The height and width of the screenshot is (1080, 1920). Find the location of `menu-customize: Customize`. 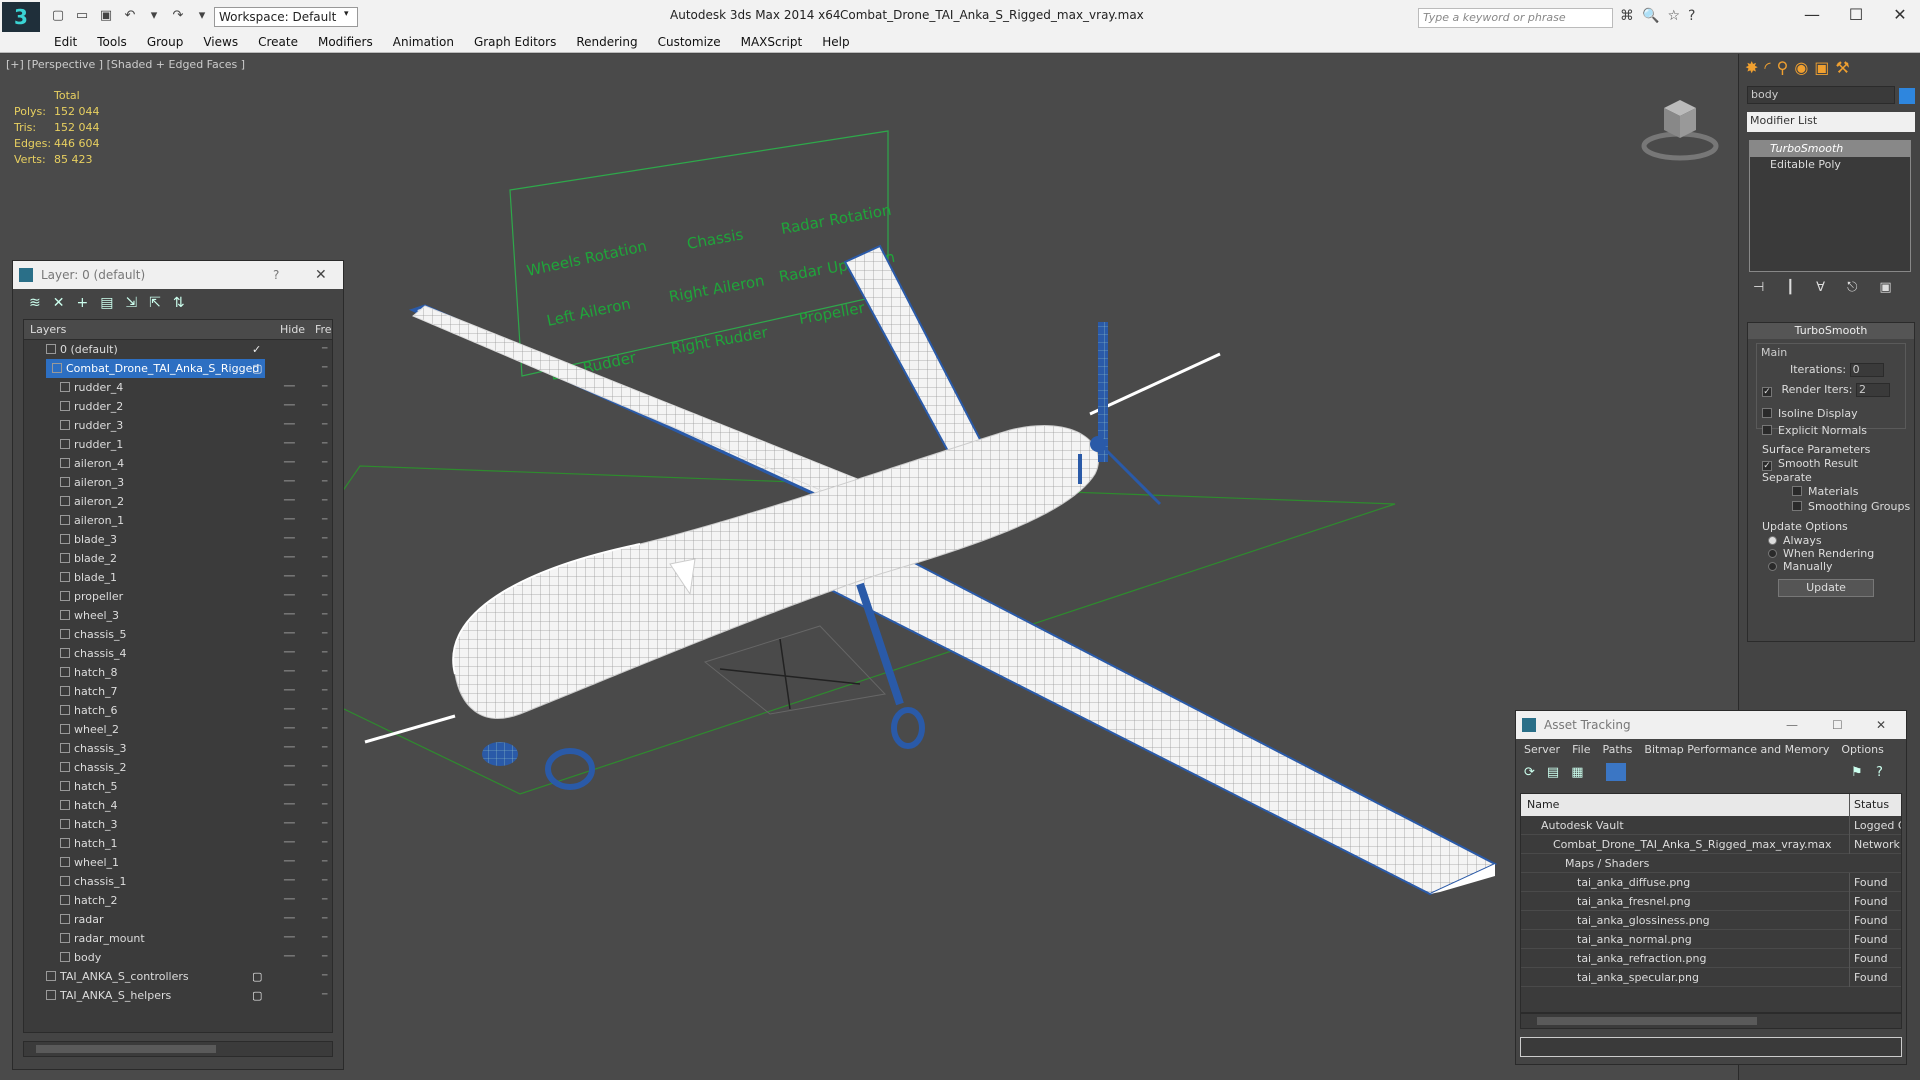

menu-customize: Customize is located at coordinates (689, 42).